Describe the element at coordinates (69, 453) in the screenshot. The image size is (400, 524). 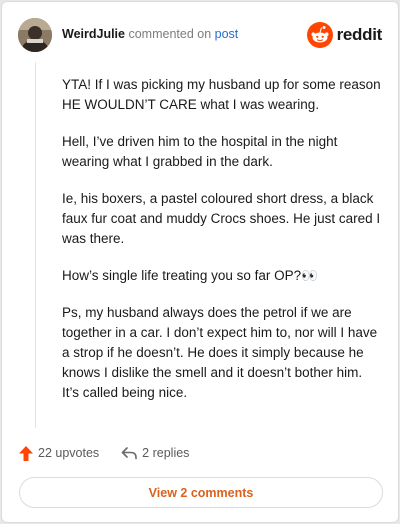
I see `upvote-count: 22 upvotes` at that location.